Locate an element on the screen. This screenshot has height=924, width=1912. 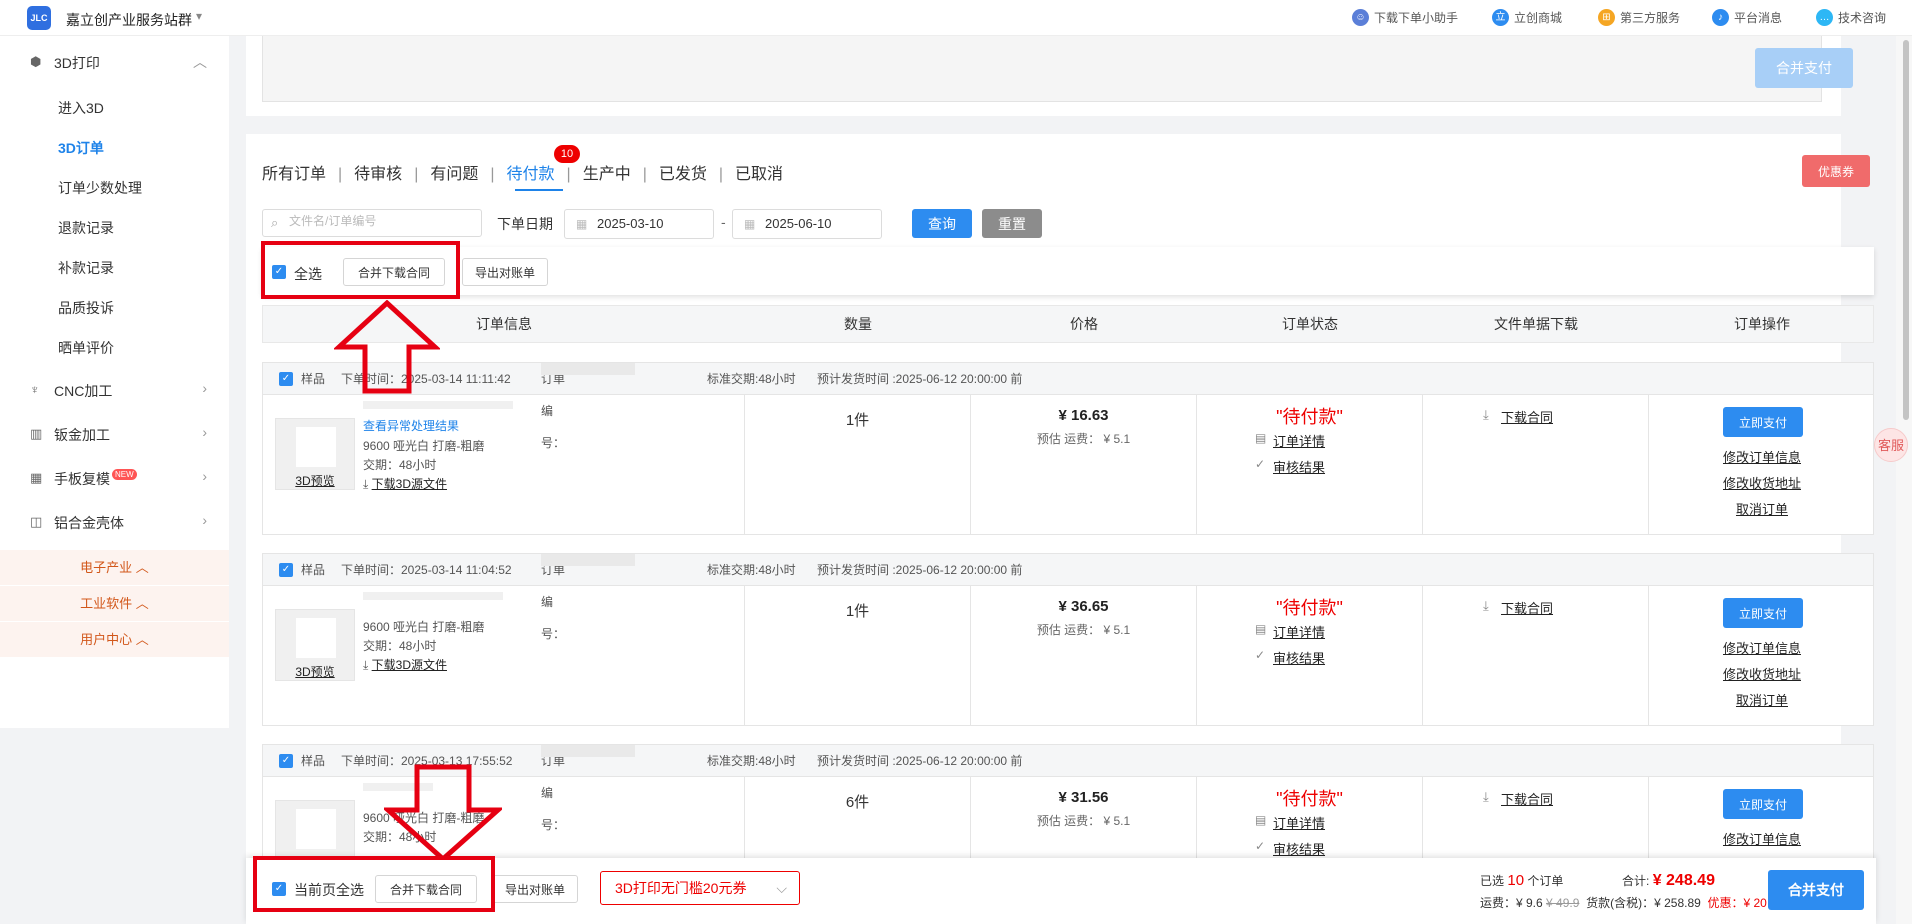
chevron-up-icon: ︿ is located at coordinates (200, 62).